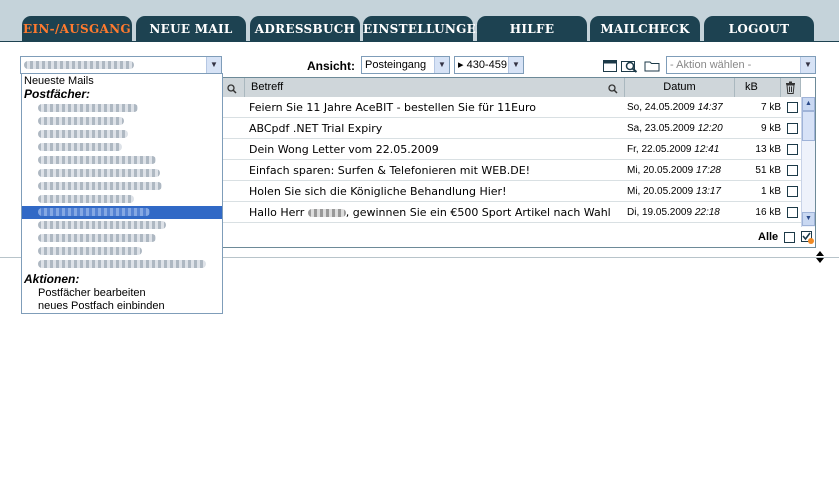 This screenshot has height=486, width=839. What do you see at coordinates (758, 87) in the screenshot?
I see `col-header-size: kB` at bounding box center [758, 87].